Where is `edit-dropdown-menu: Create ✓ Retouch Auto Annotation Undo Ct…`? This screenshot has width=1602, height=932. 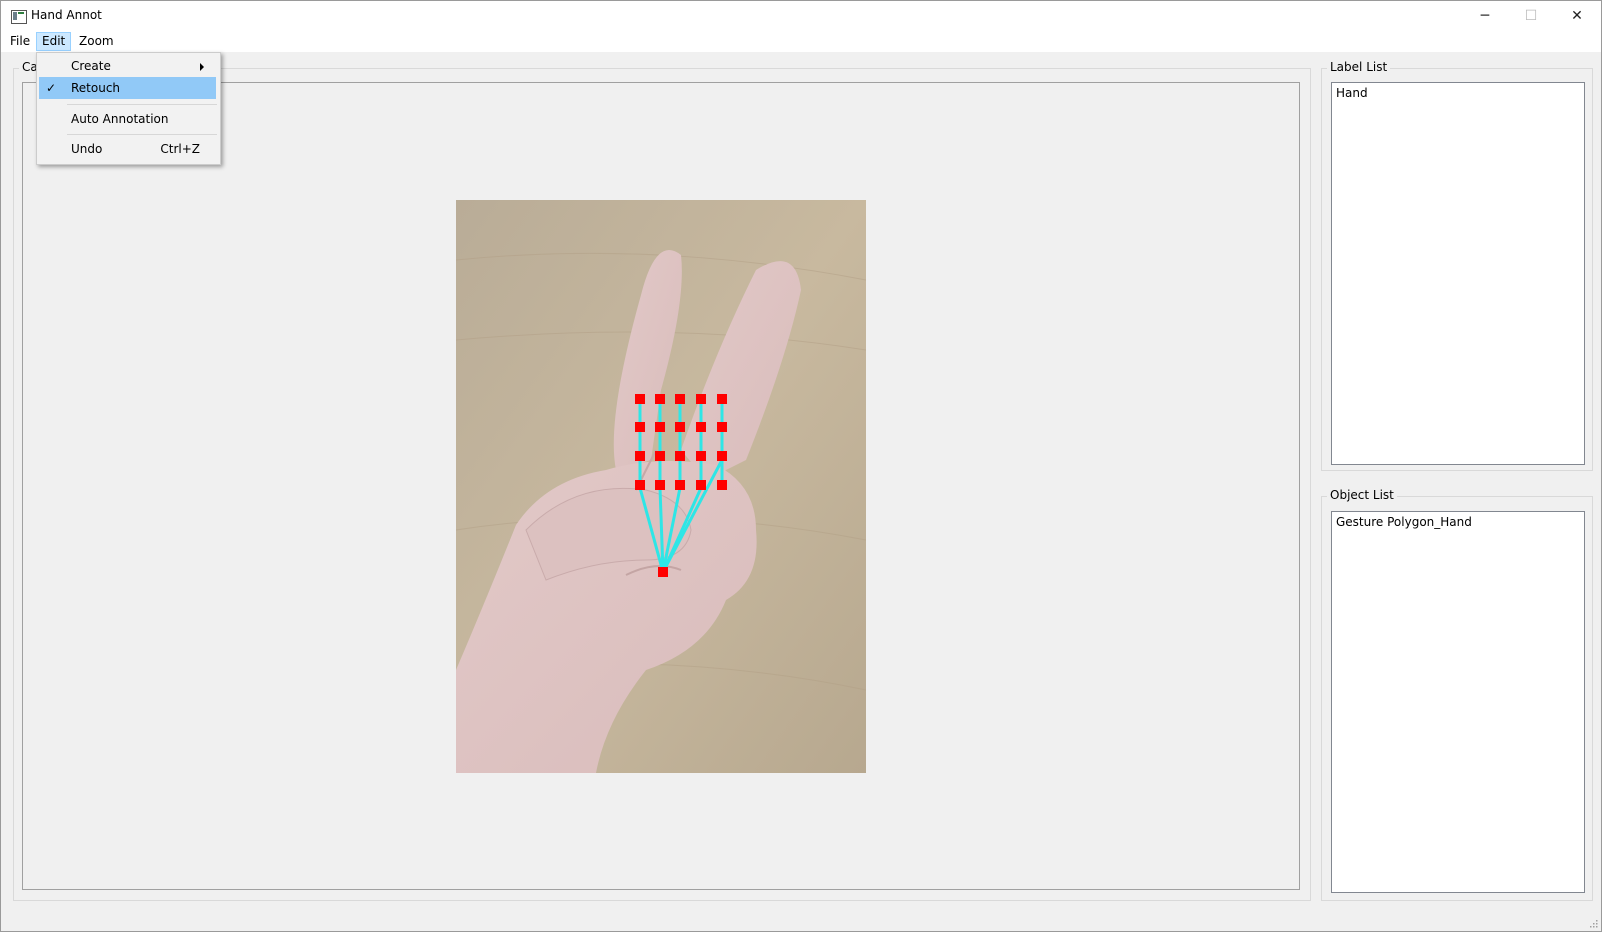
edit-dropdown-menu: Create ✓ Retouch Auto Annotation Undo Ct… is located at coordinates (128, 108).